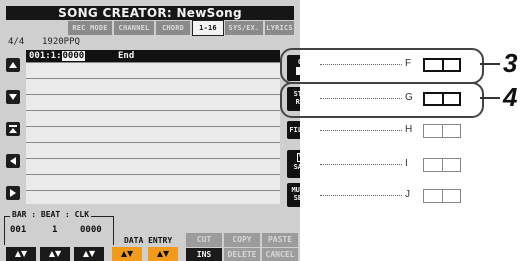 Image resolution: width=529 pixels, height=261 pixels. Describe the element at coordinates (242, 240) in the screenshot. I see `copy-button: COPY` at that location.